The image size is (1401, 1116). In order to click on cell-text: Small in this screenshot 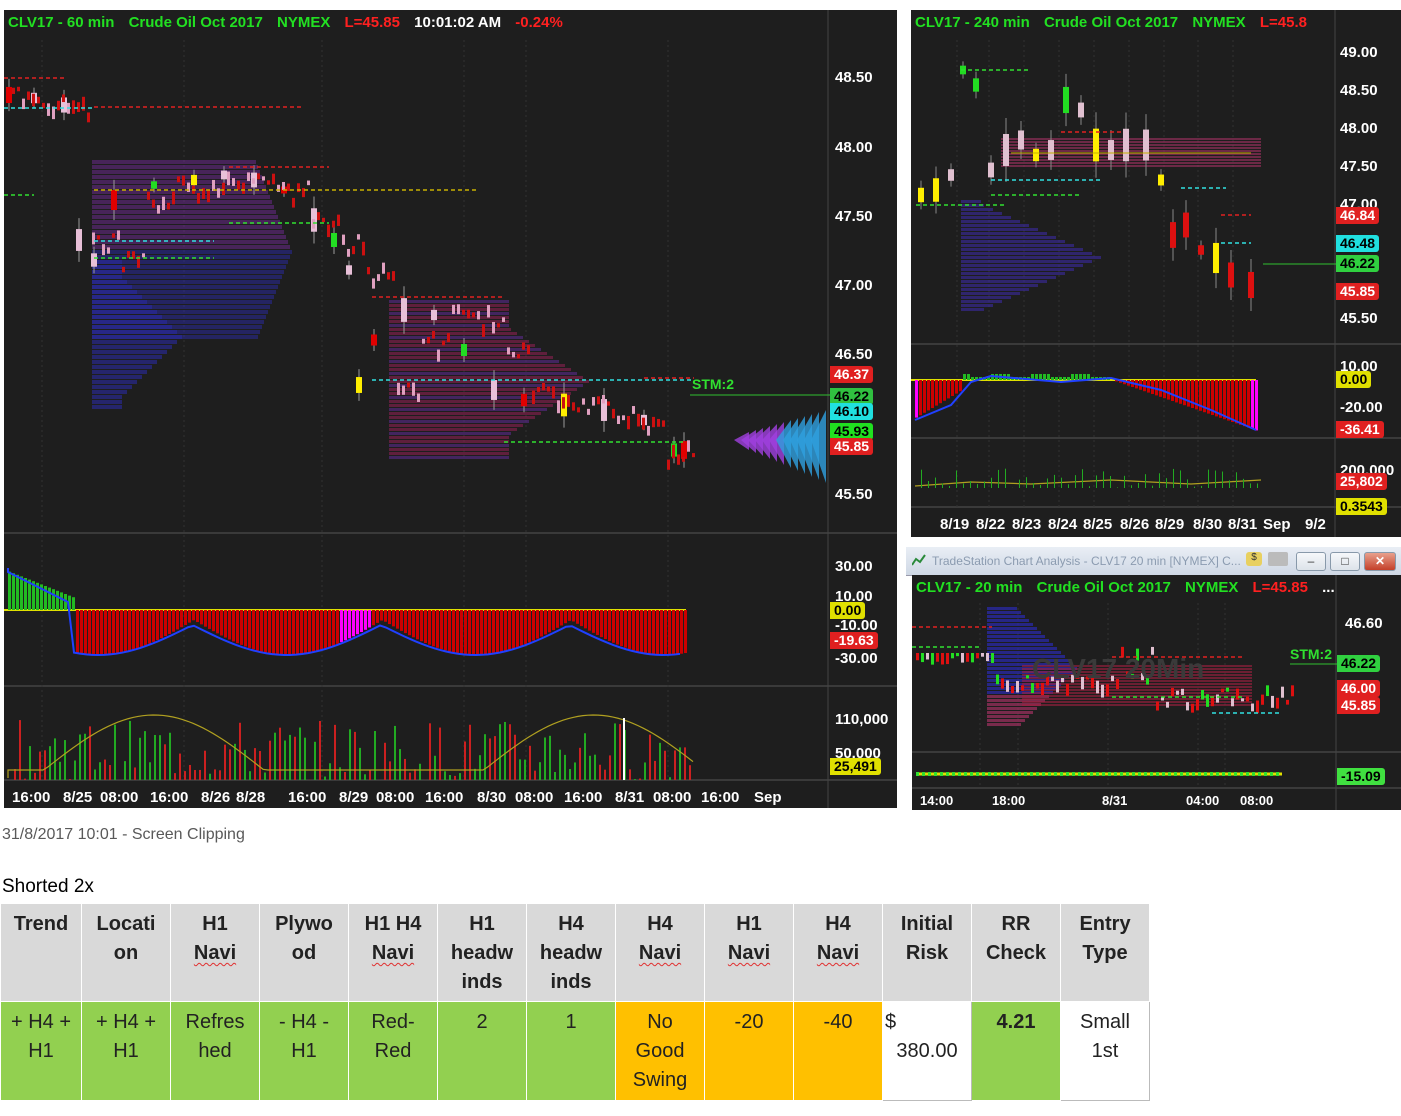, I will do `click(1104, 1022)`.